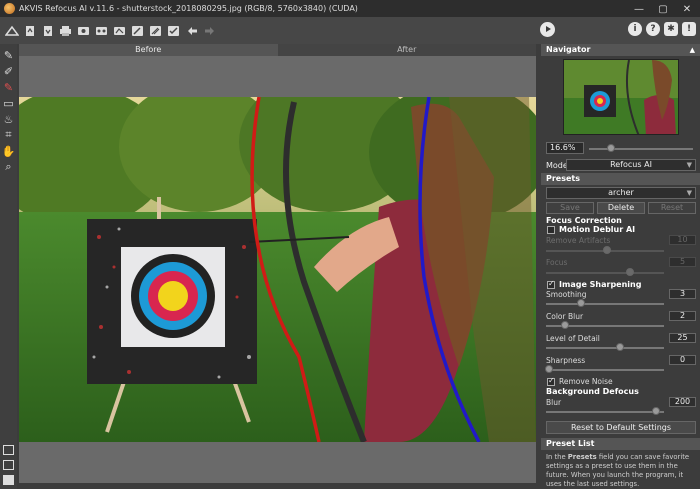 The image size is (700, 489). Describe the element at coordinates (671, 29) in the screenshot. I see `settings-icon: ✱` at that location.